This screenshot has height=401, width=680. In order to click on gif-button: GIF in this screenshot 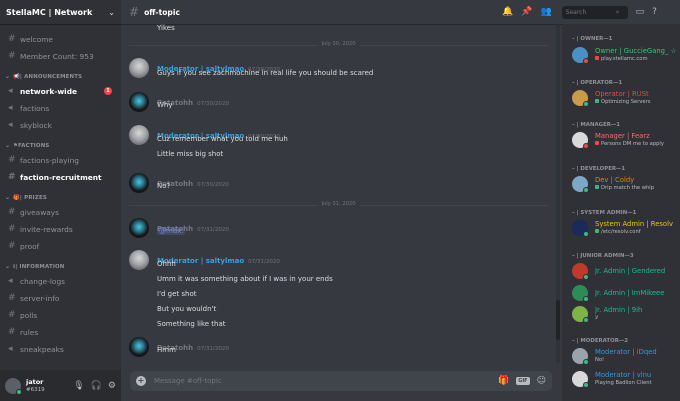, I will do `click(523, 381)`.